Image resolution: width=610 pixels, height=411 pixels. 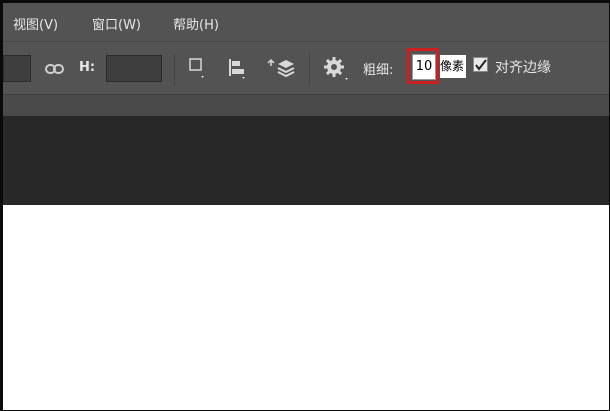 What do you see at coordinates (306, 105) in the screenshot?
I see `document-tab-bar` at bounding box center [306, 105].